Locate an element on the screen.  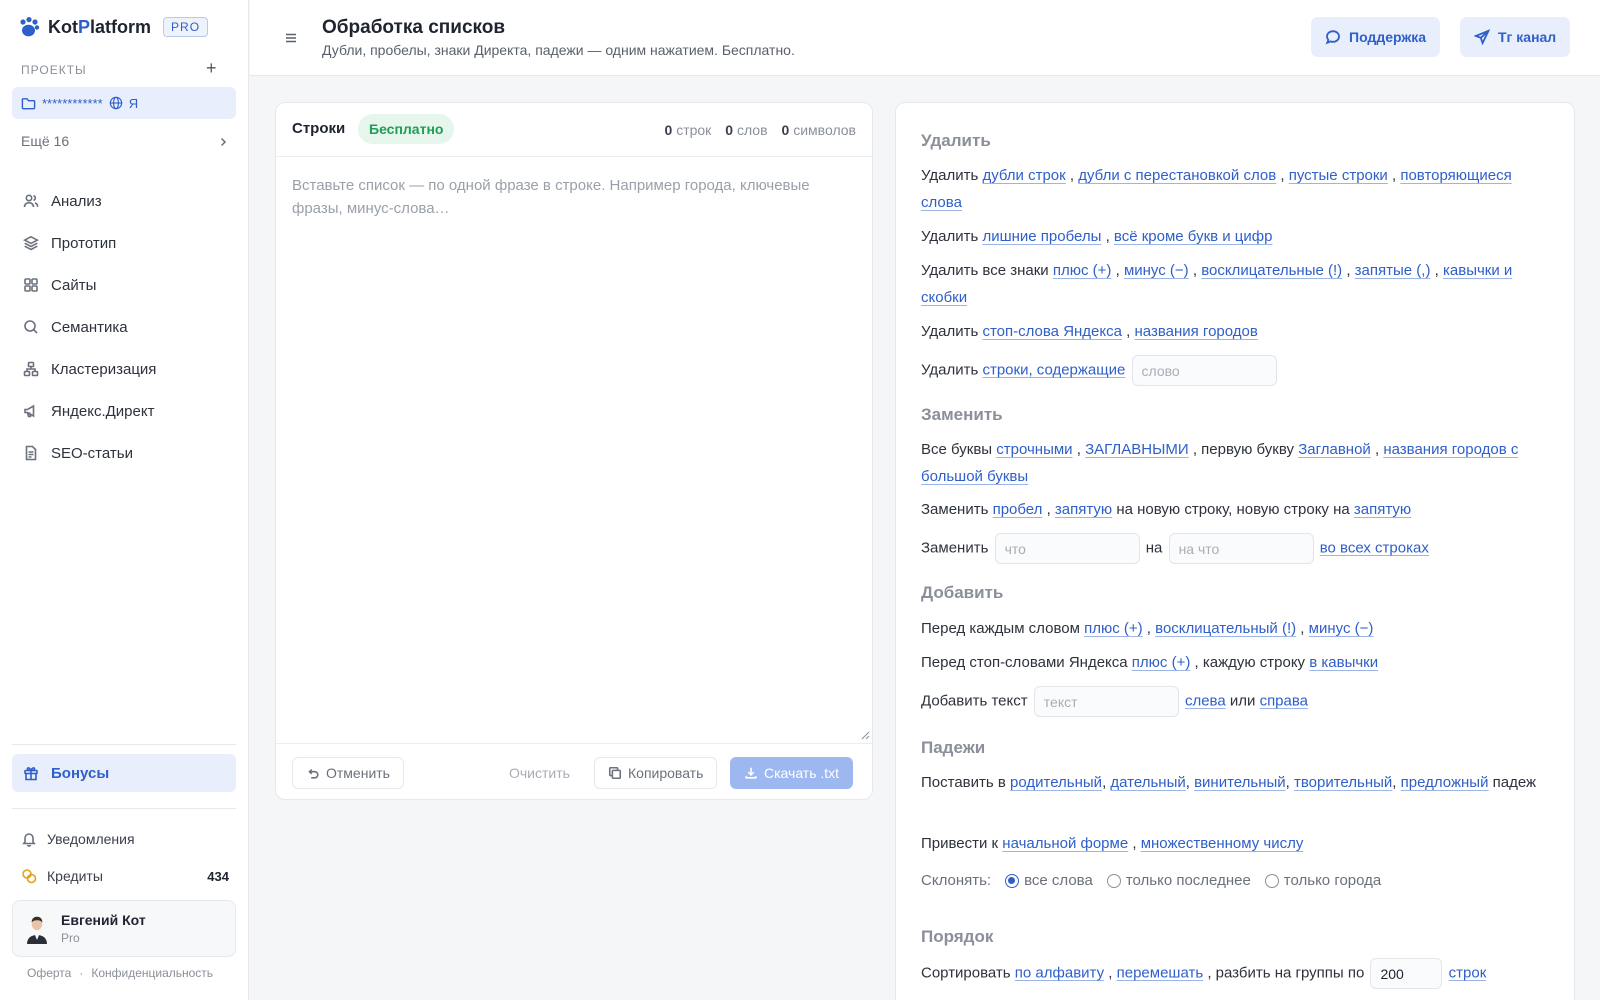
sidebar-item-analysis: Анализ is located at coordinates (124, 201).